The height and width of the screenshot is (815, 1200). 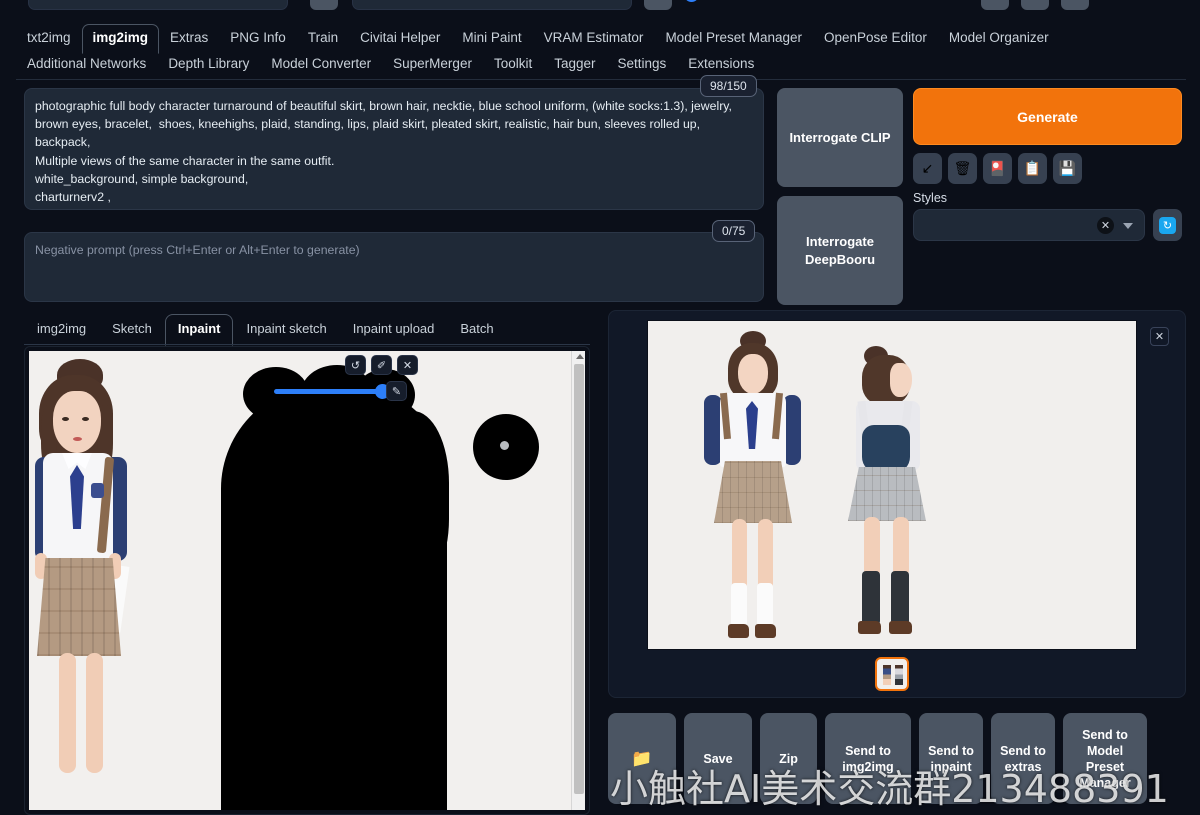 What do you see at coordinates (765, 555) in the screenshot?
I see `front-leg-right` at bounding box center [765, 555].